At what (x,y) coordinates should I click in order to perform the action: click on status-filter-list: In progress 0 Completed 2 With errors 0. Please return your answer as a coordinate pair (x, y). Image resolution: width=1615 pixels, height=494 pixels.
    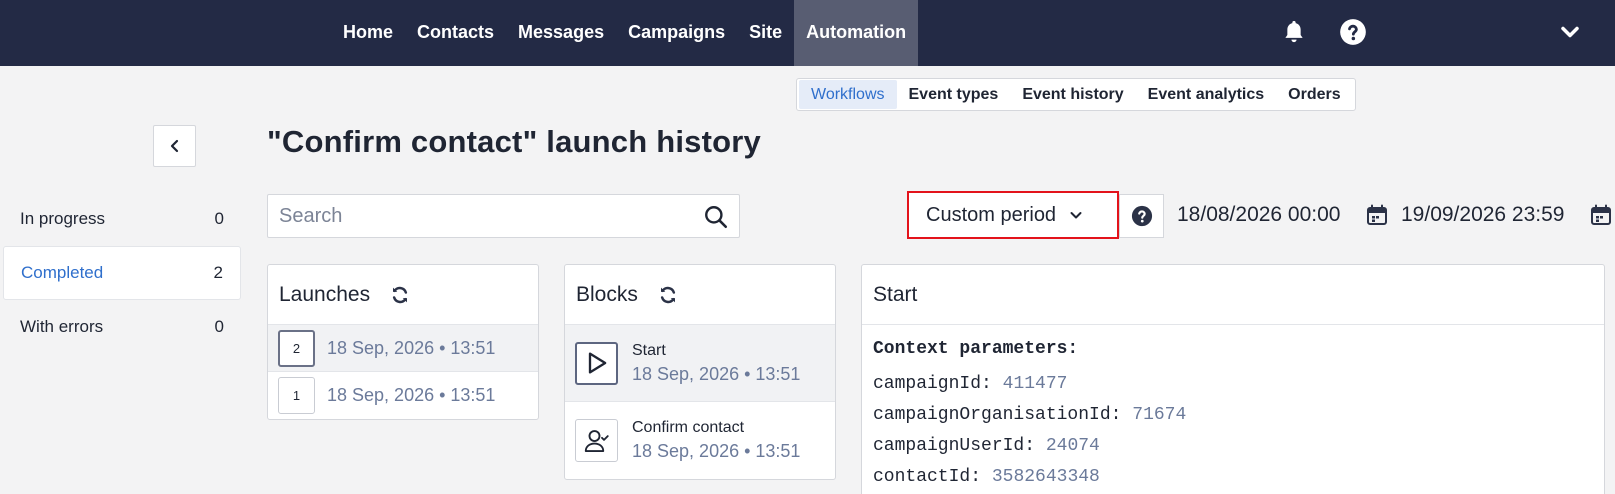
    Looking at the image, I should click on (122, 273).